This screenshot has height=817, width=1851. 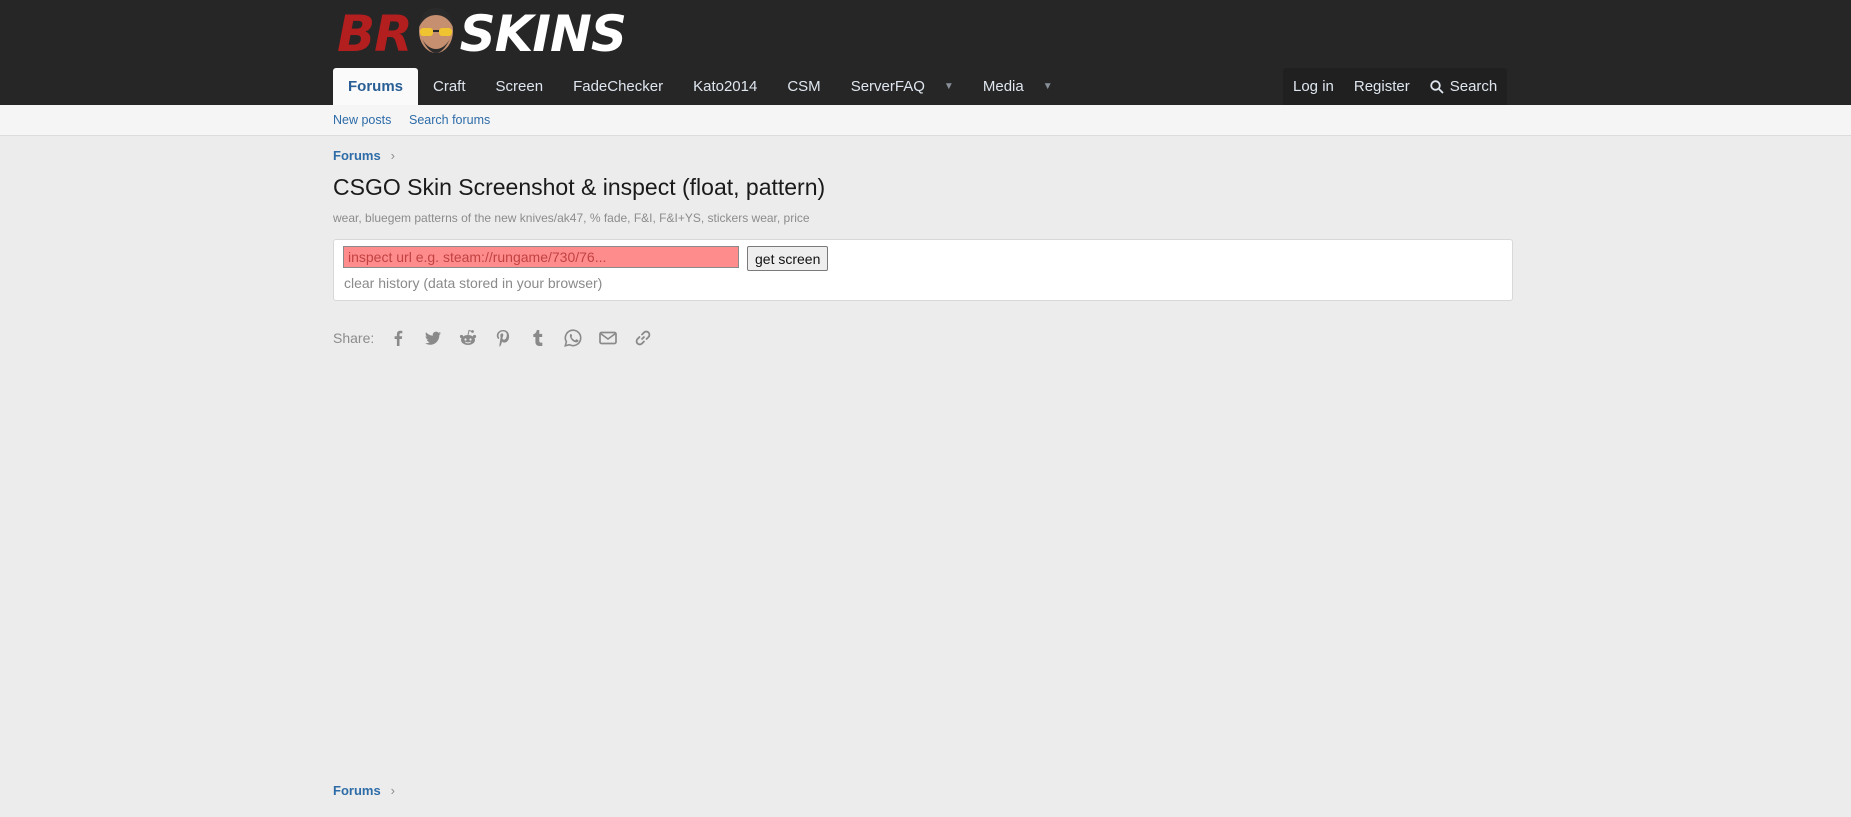 I want to click on search-button: Search, so click(x=1464, y=86).